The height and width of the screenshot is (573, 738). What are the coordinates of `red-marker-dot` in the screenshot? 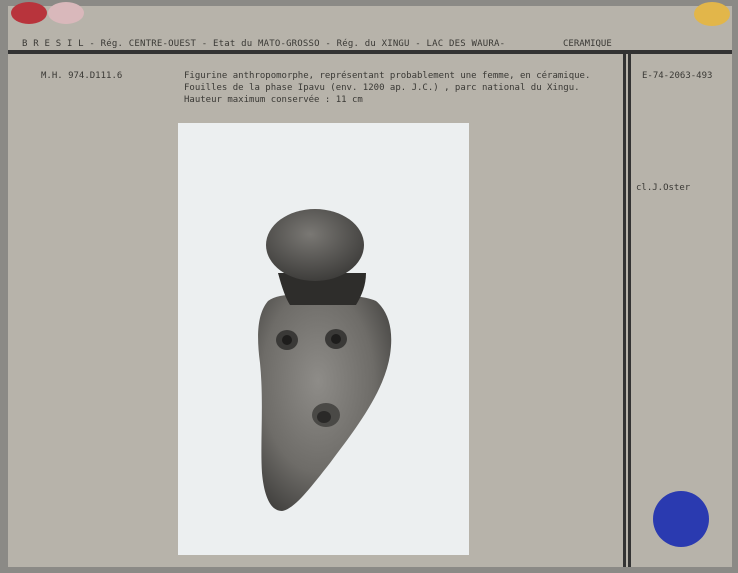 It's located at (29, 13).